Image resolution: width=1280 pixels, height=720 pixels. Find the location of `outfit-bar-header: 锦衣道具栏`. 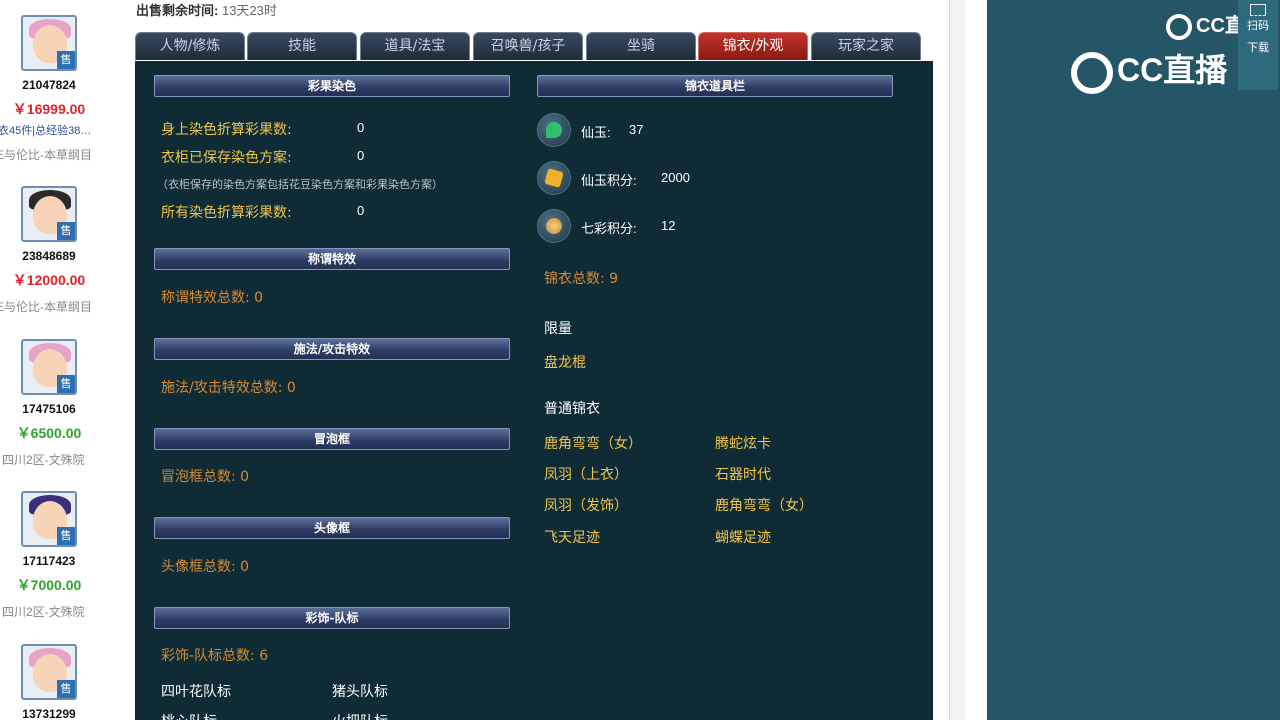

outfit-bar-header: 锦衣道具栏 is located at coordinates (715, 86).